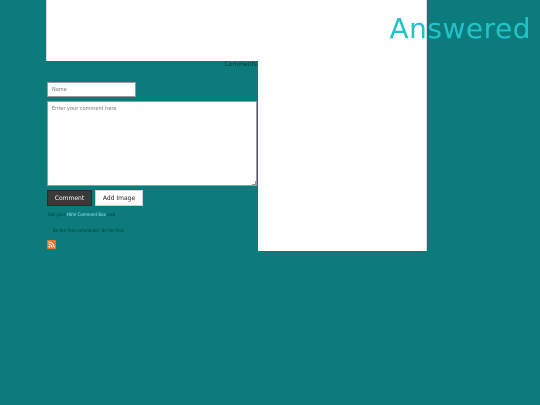  What do you see at coordinates (57, 214) in the screenshot?
I see `footer-prefix: Get your` at bounding box center [57, 214].